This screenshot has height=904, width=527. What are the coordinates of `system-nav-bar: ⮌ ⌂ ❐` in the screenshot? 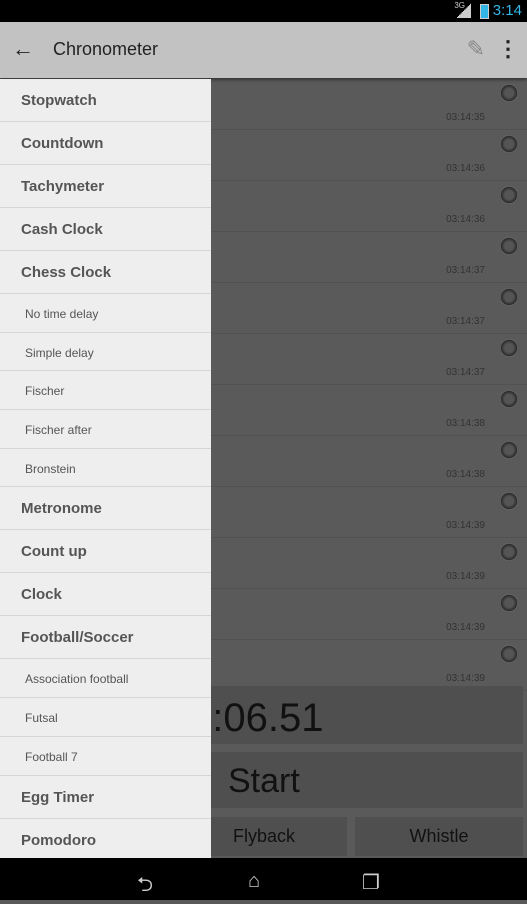 It's located at (263, 879).